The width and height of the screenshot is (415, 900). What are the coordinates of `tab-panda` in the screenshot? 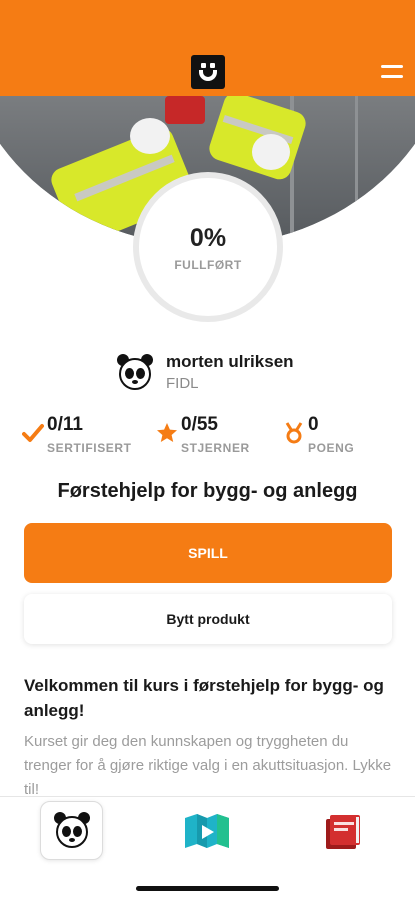 It's located at (71, 830).